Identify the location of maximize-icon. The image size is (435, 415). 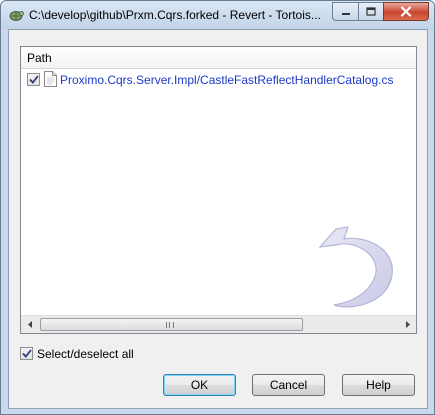
(371, 11).